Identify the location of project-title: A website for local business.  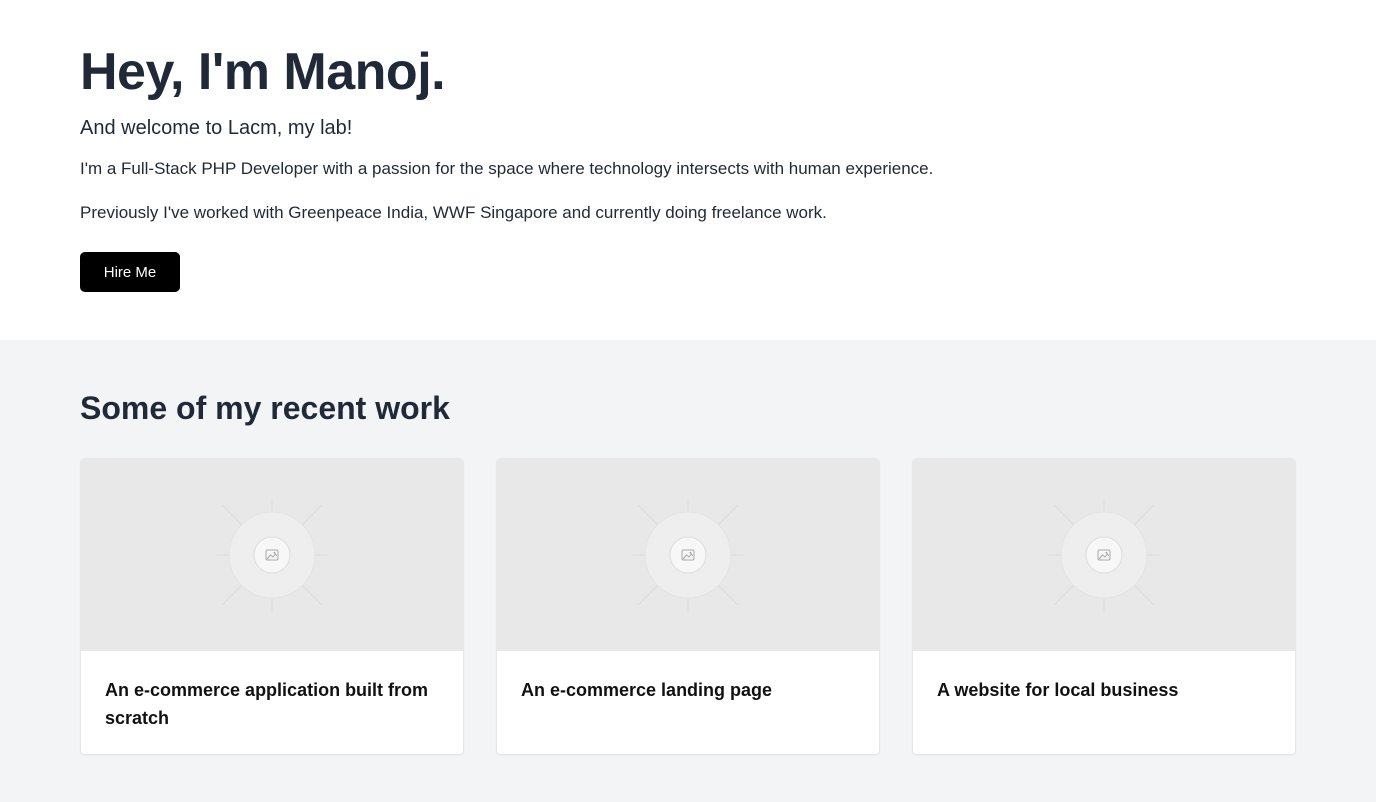
(1058, 690).